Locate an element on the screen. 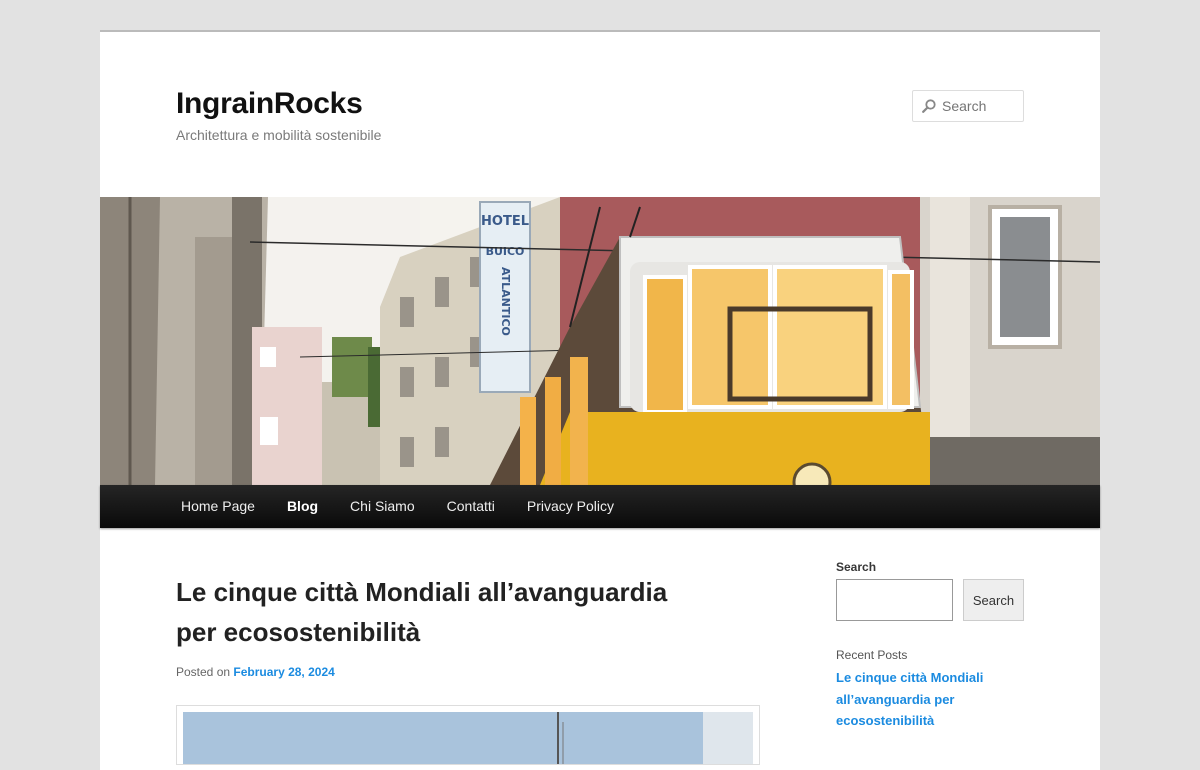 The height and width of the screenshot is (770, 1200). magnifier-icon is located at coordinates (929, 106).